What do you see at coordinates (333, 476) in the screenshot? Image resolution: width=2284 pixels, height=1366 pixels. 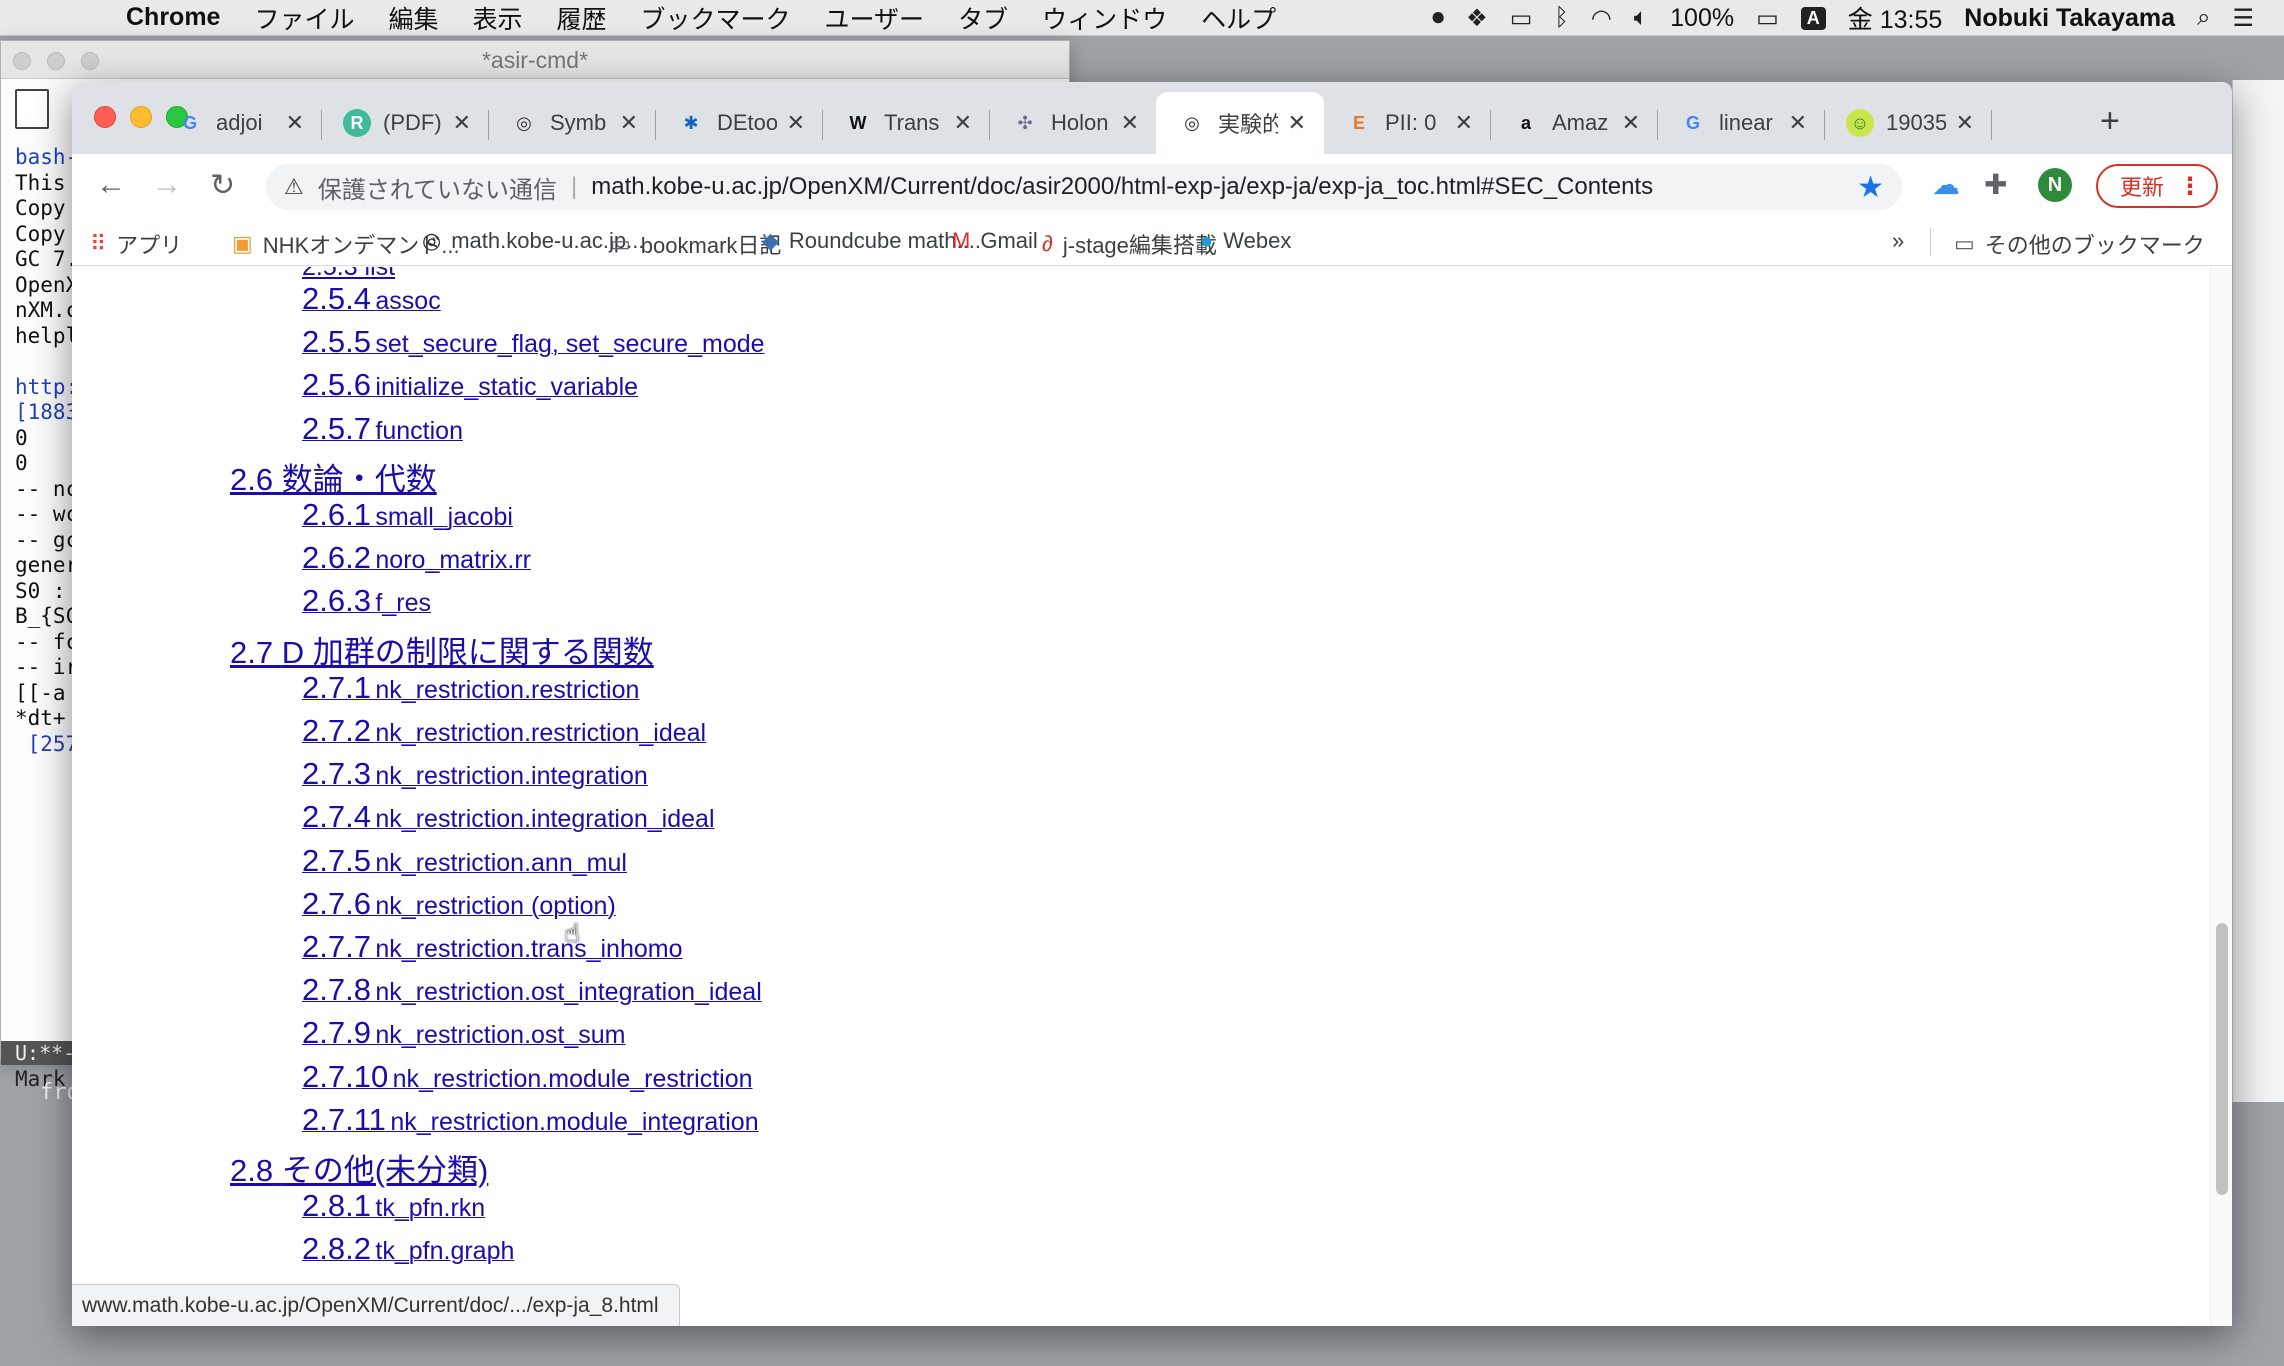 I see `toc-section-link: 2.6 数論・代数` at bounding box center [333, 476].